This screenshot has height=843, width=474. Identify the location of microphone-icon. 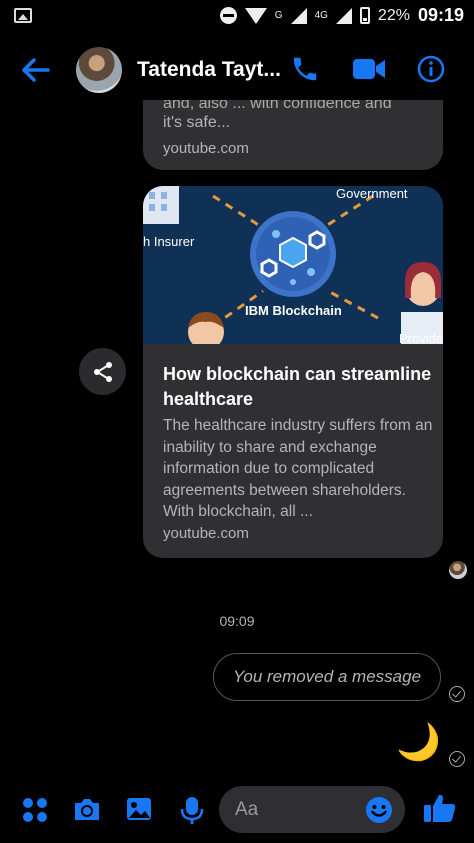
(192, 810).